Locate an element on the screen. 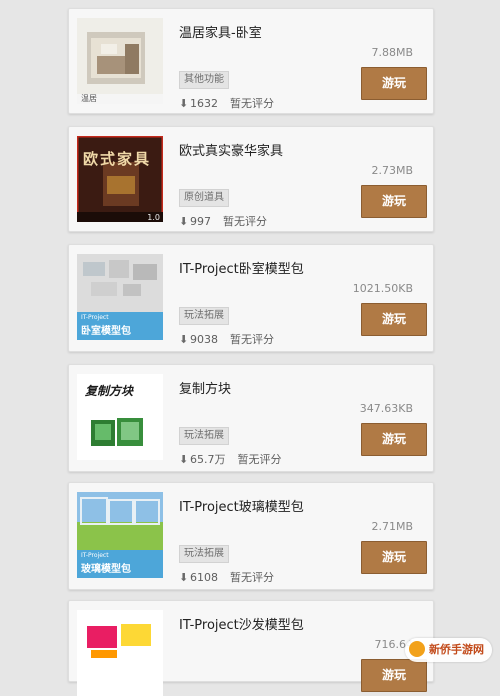  download-count: 65.7万 is located at coordinates (208, 459).